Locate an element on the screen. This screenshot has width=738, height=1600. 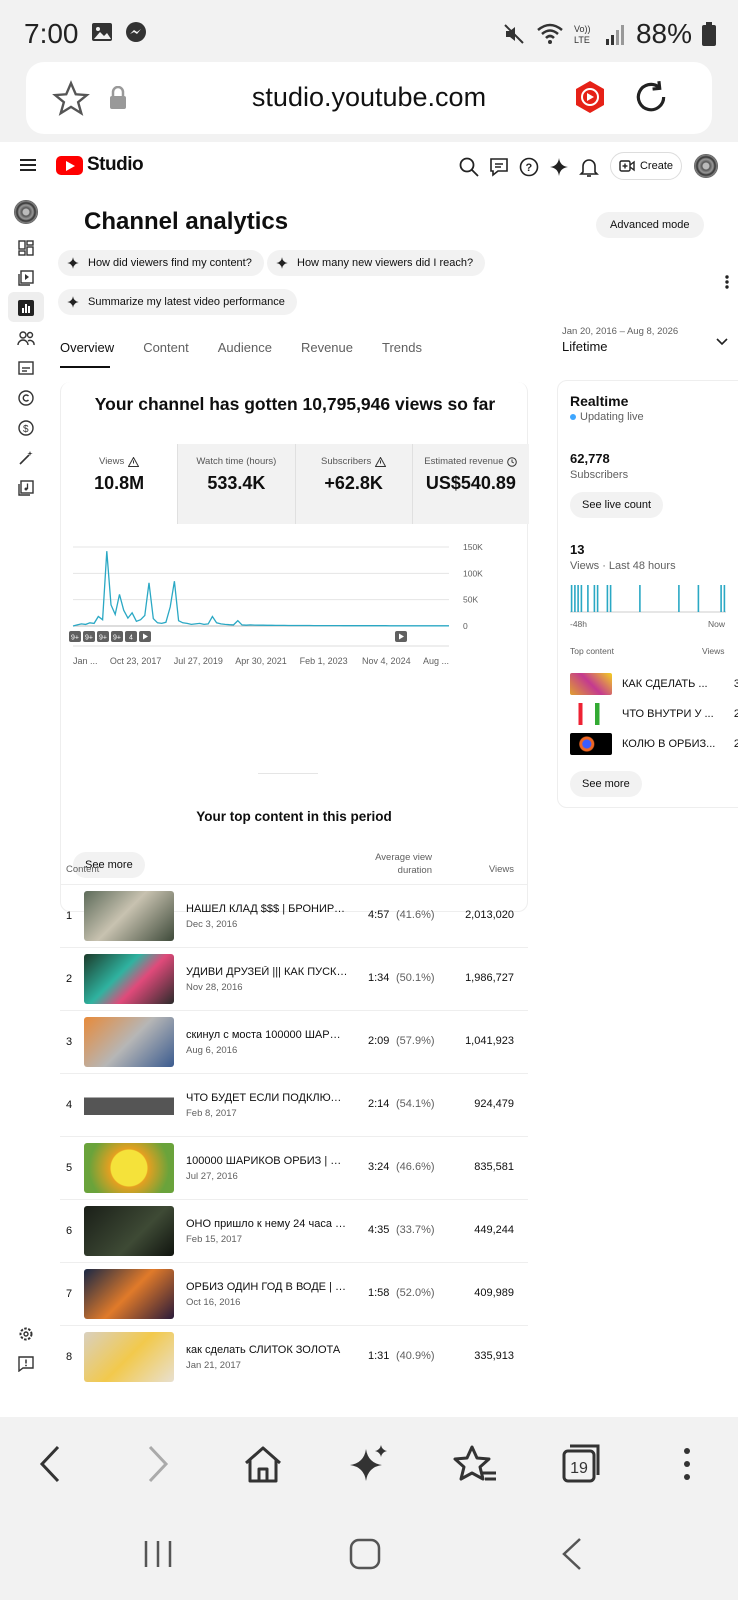
send-feedback-icon is located at coordinates (26, 1364).